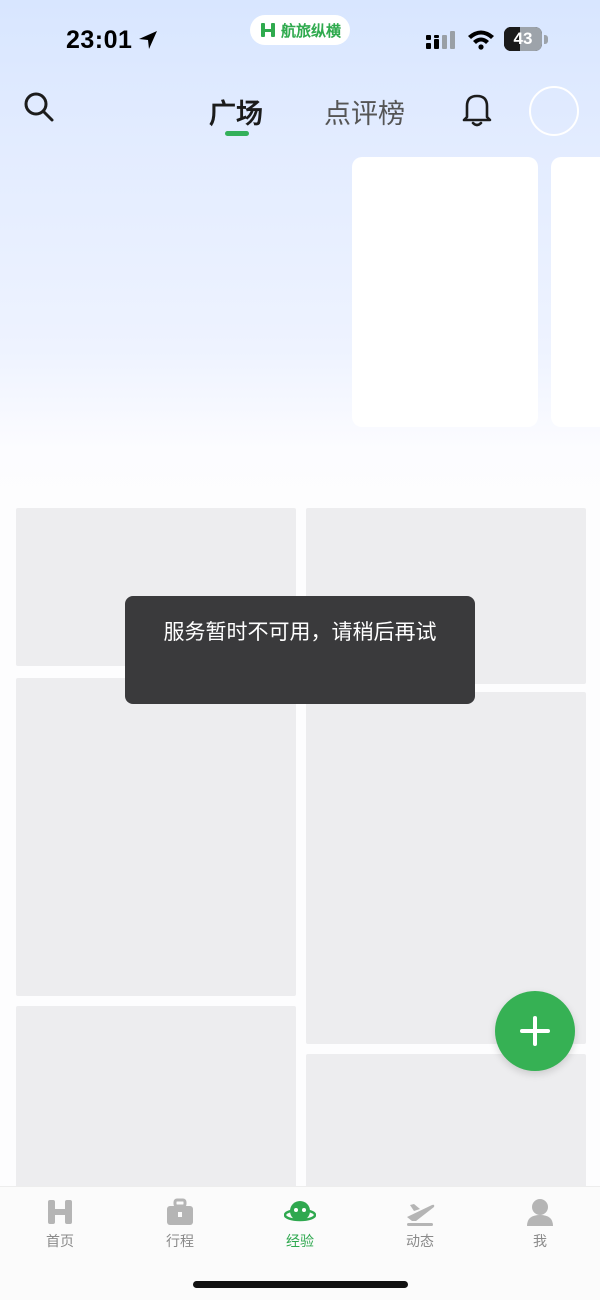 This screenshot has height=1300, width=600. I want to click on error-toast: 服务暂时不可用，请稍后再试, so click(300, 650).